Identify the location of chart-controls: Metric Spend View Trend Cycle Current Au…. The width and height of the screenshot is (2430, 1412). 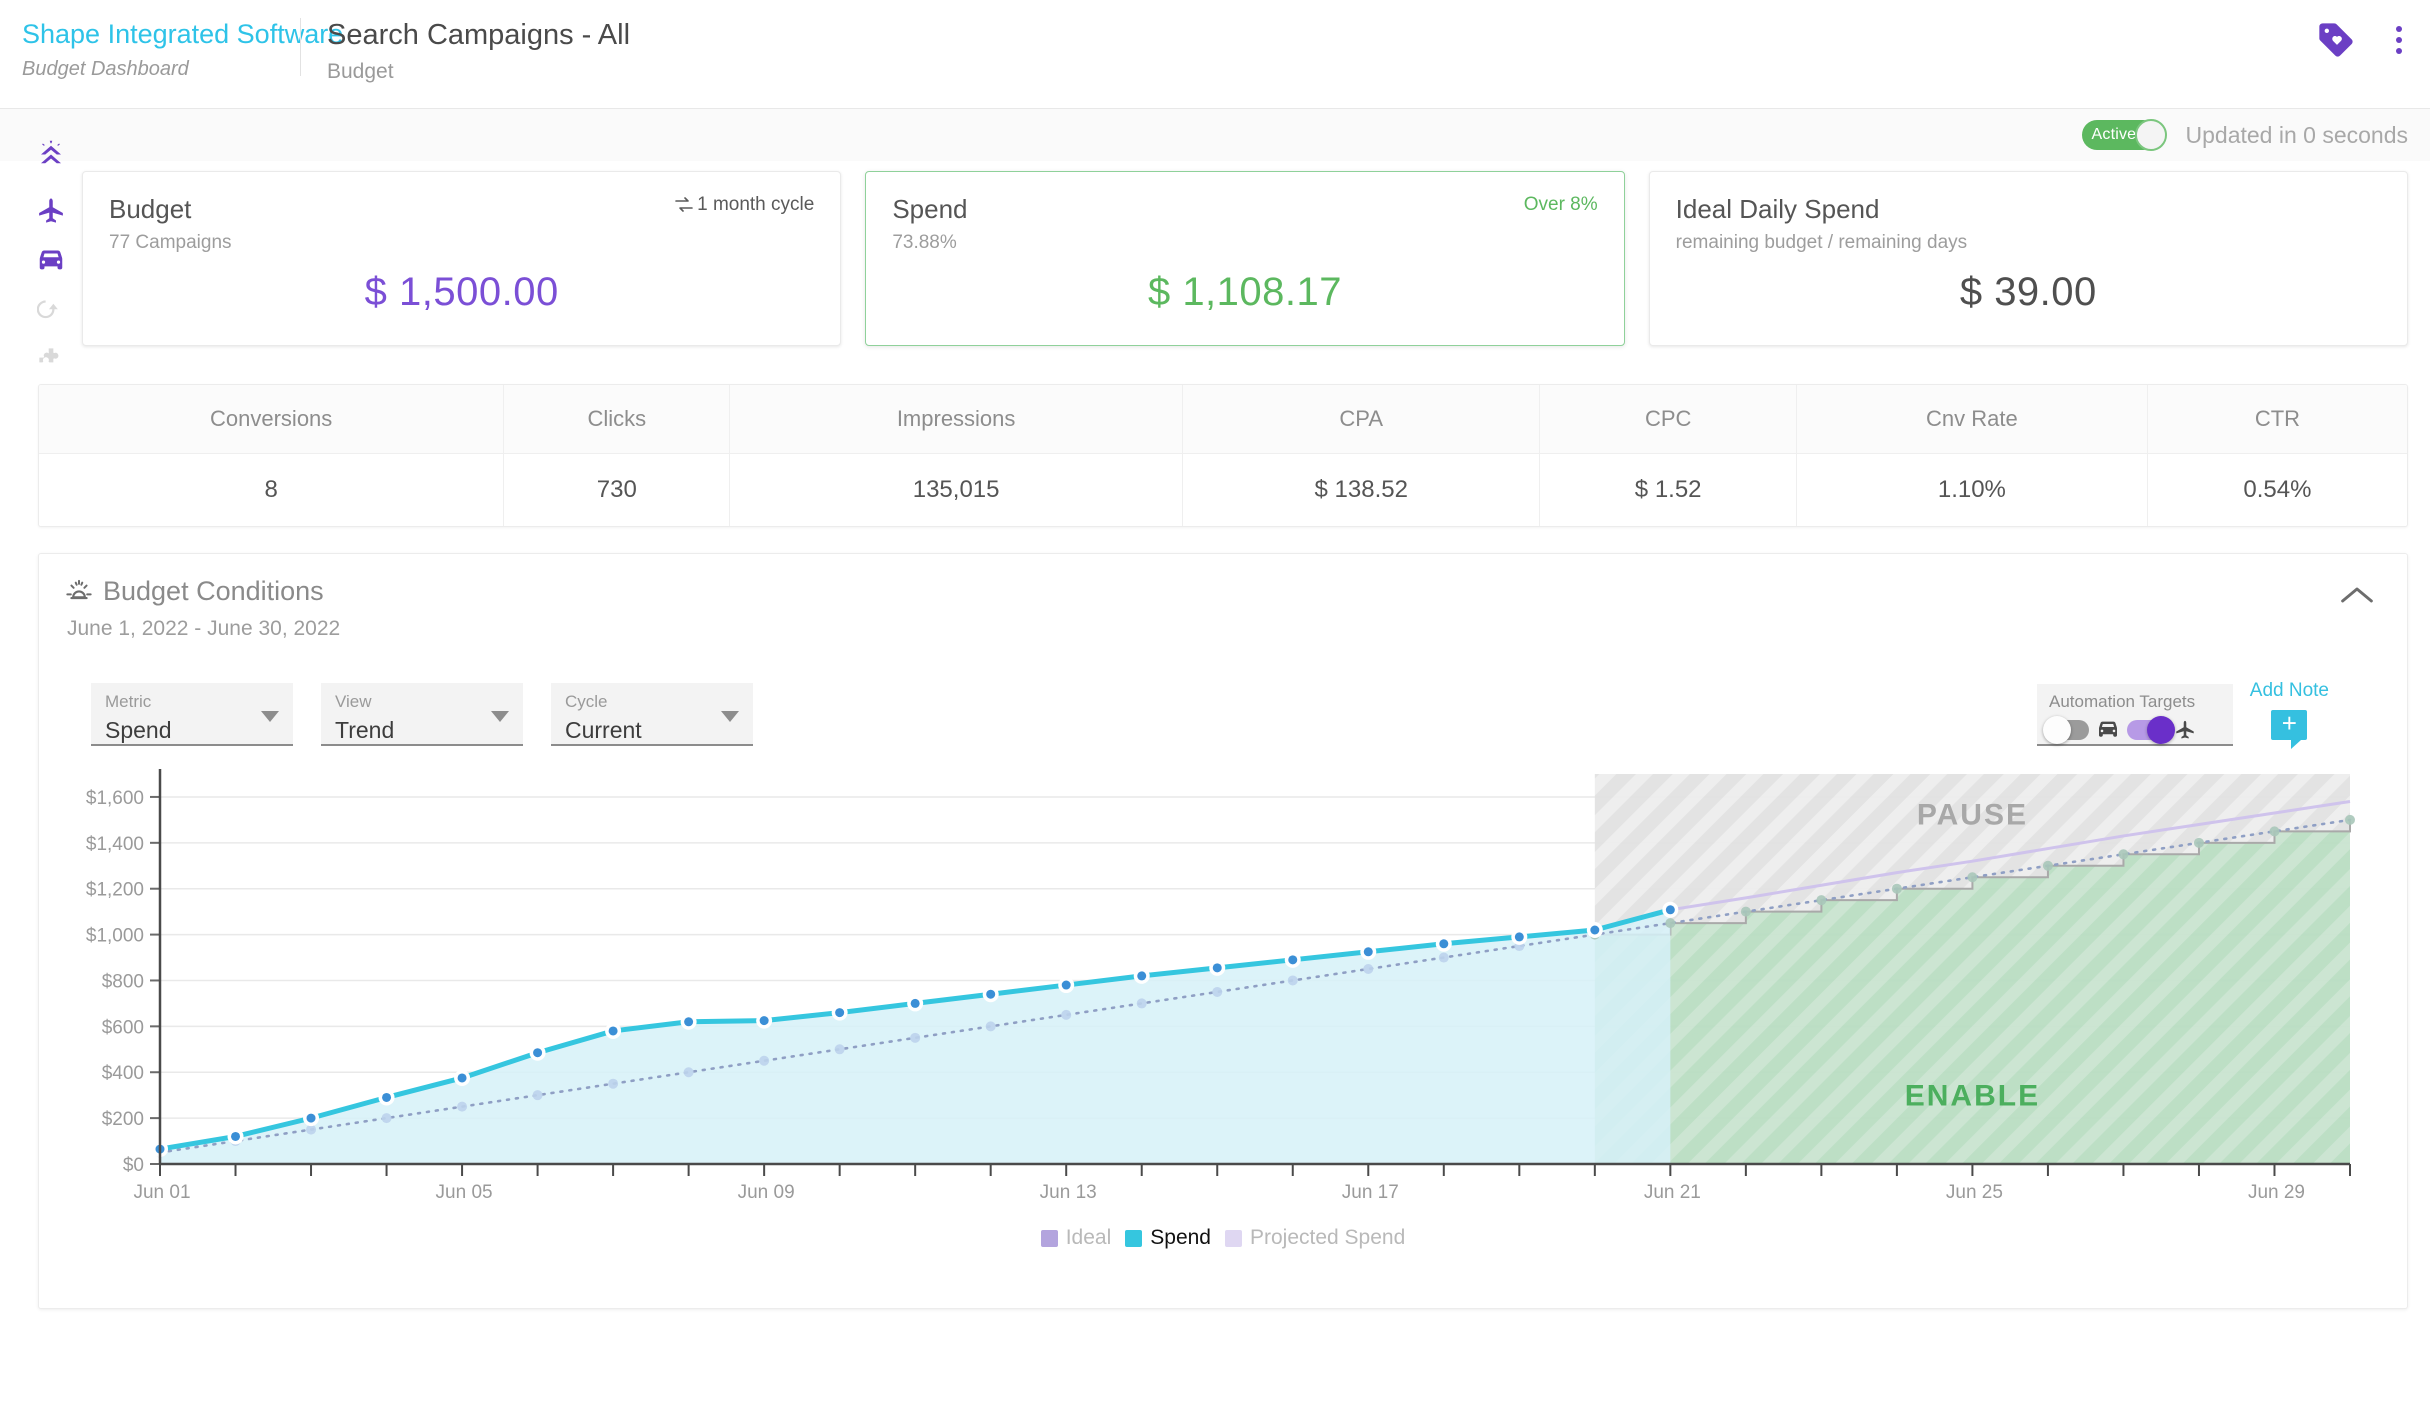
(1223, 714).